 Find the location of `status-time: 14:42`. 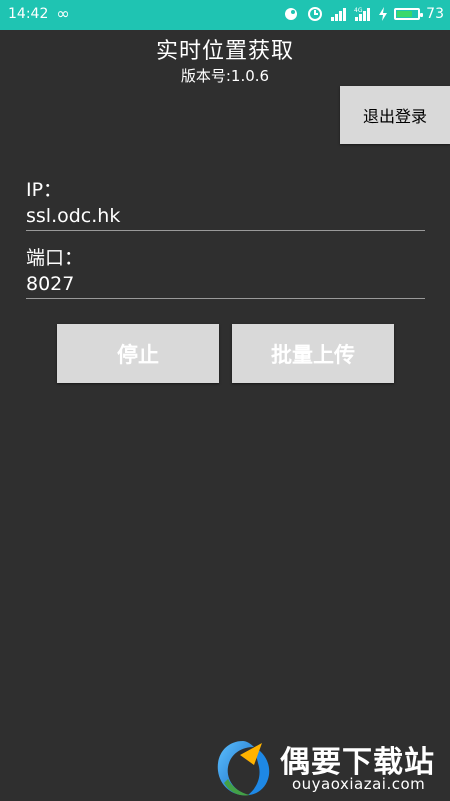

status-time: 14:42 is located at coordinates (28, 14).